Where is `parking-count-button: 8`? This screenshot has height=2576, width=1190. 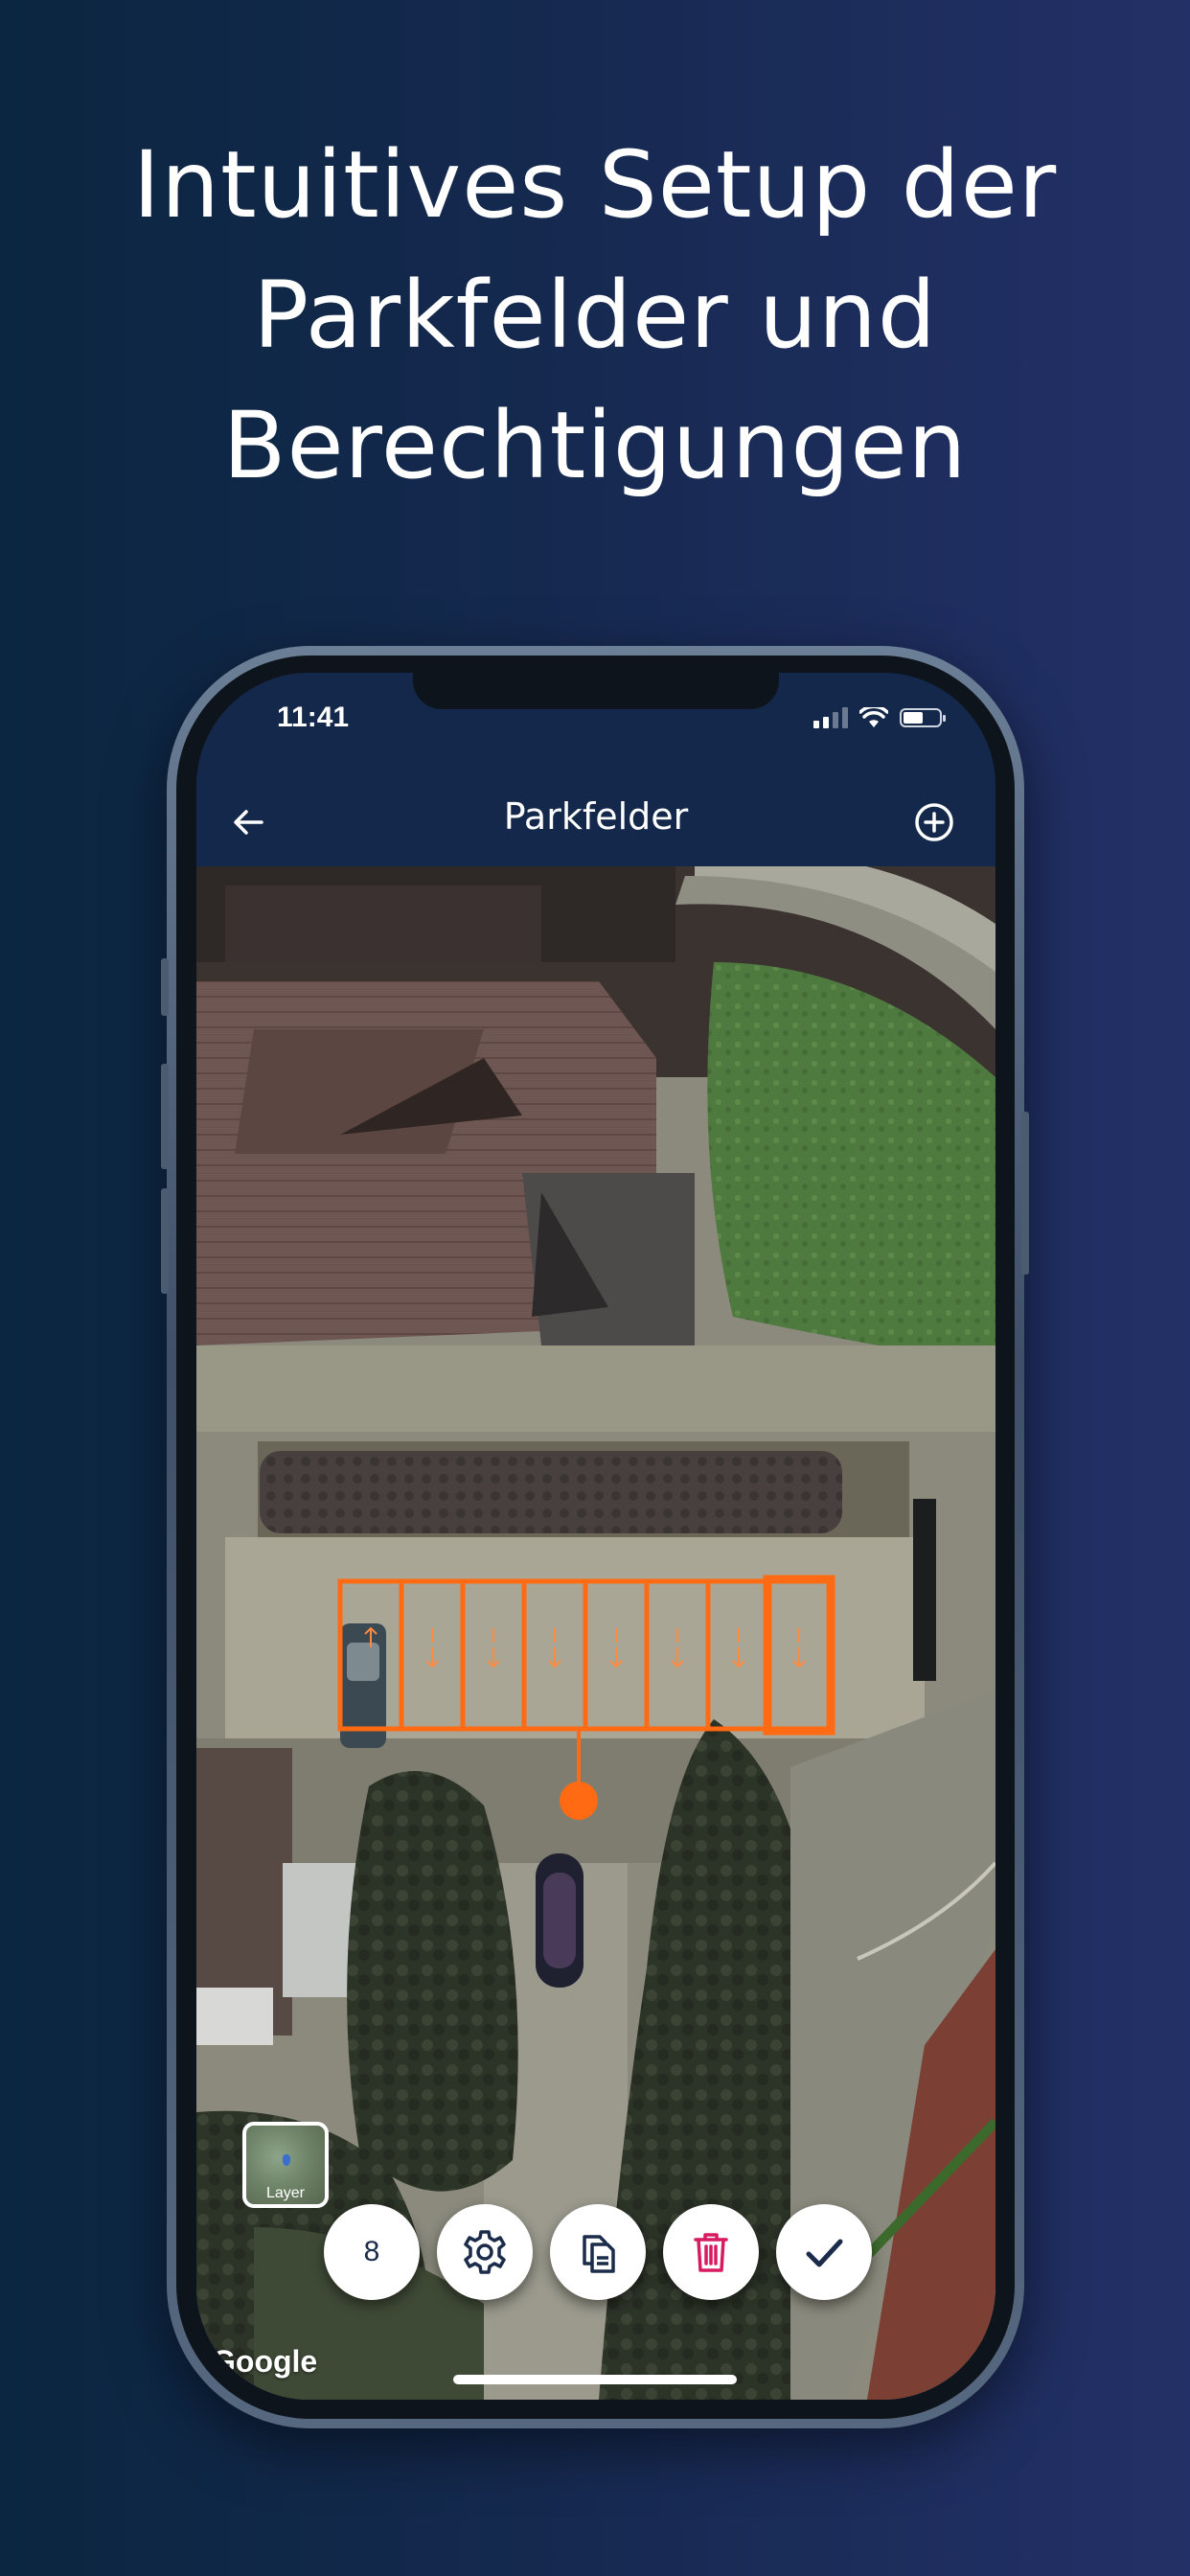 parking-count-button: 8 is located at coordinates (372, 2252).